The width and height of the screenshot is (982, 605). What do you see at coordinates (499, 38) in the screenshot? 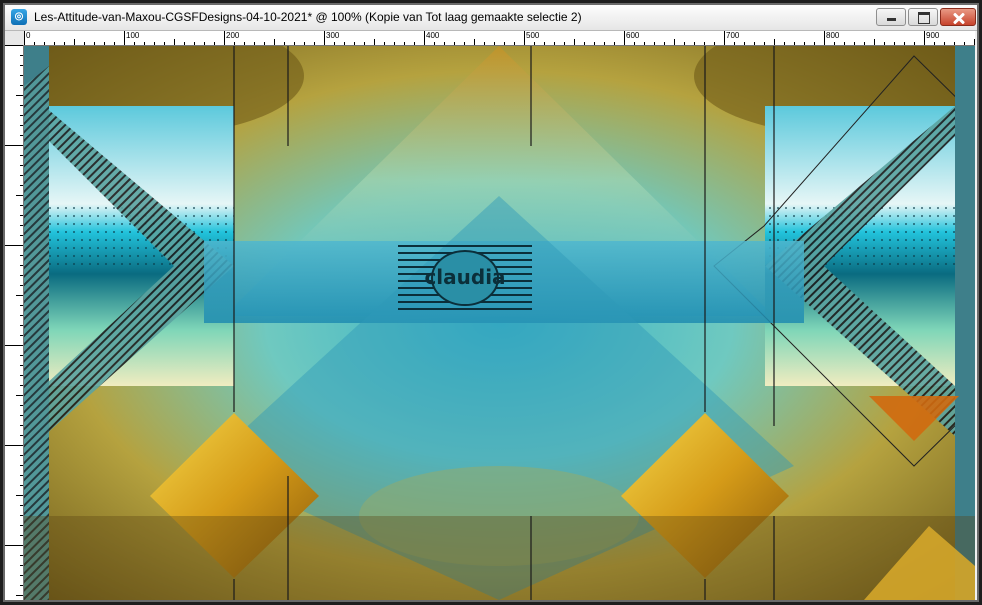
I see `horizontal-ruler: 0 100 200 300 400 500 600 700 800 900` at bounding box center [499, 38].